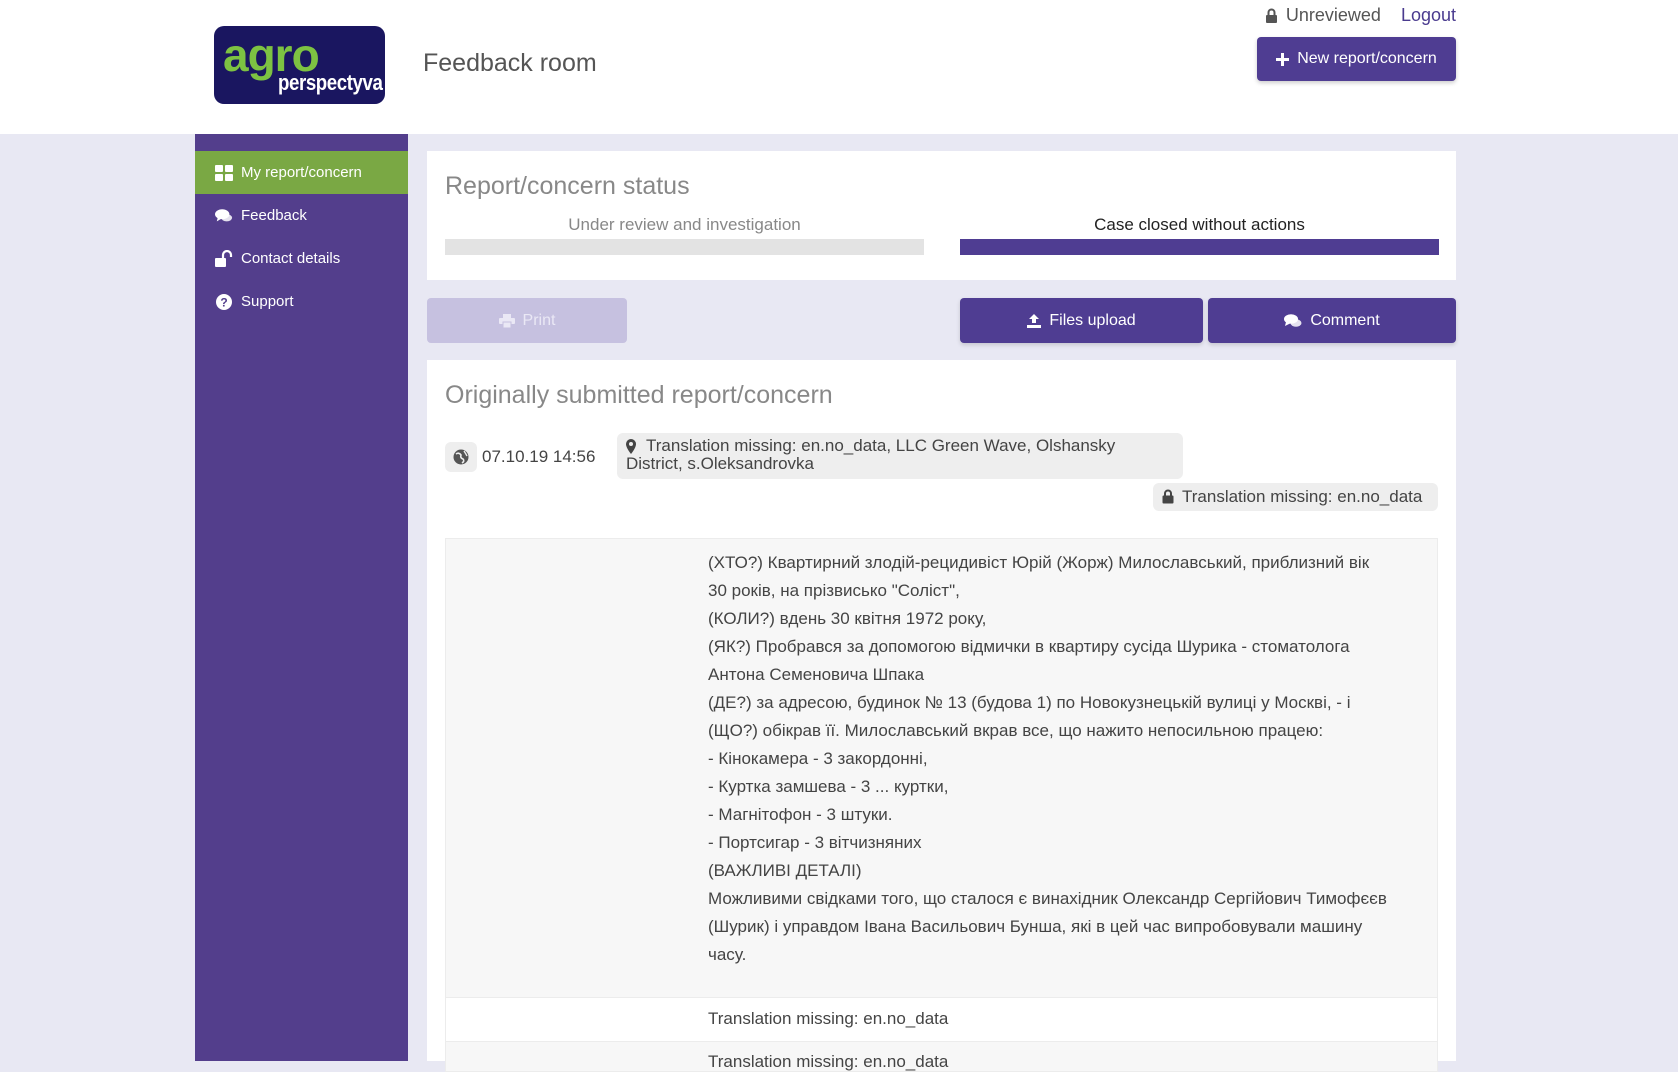  I want to click on unlock-icon, so click(224, 258).